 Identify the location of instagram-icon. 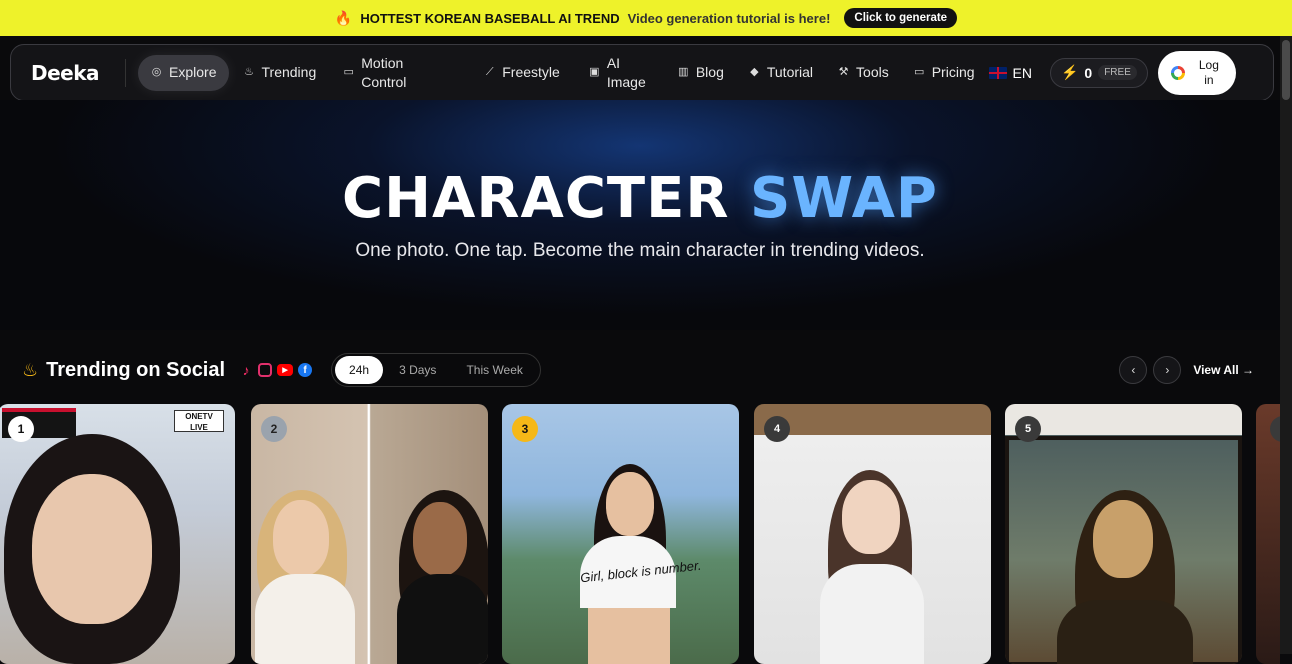
(265, 370).